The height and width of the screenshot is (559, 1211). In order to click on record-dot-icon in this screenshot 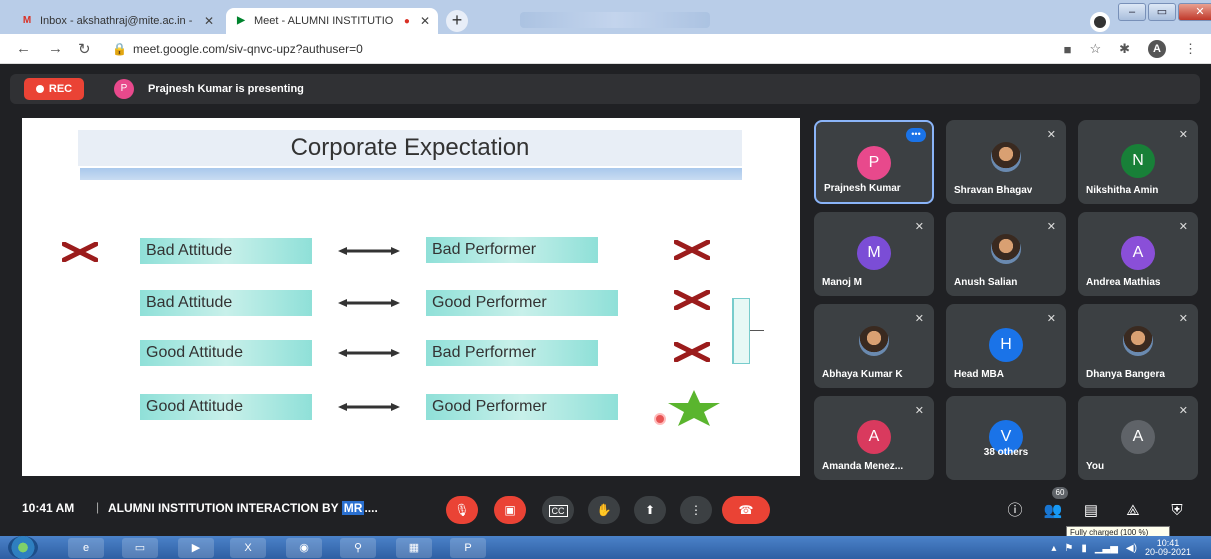, I will do `click(39, 89)`.